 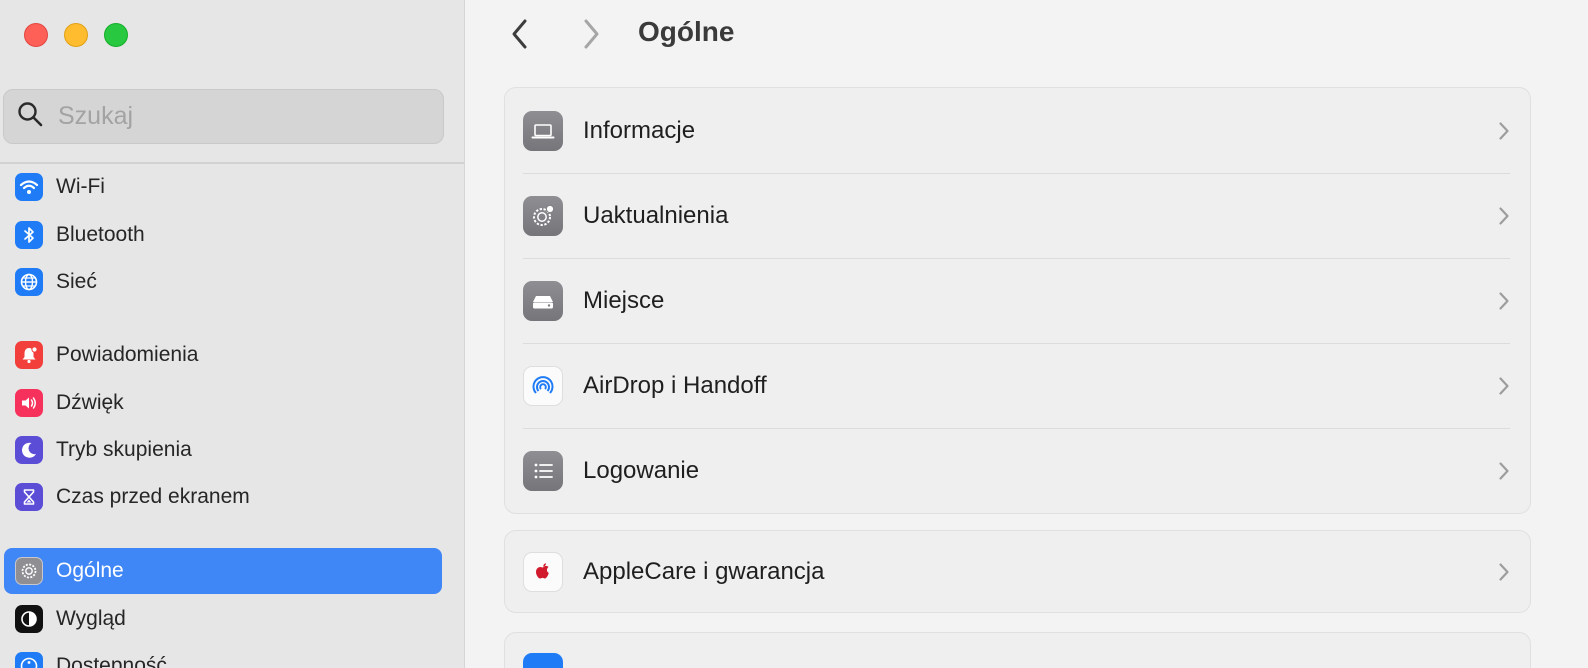 What do you see at coordinates (1017, 130) in the screenshot?
I see `row-about: Informacje` at bounding box center [1017, 130].